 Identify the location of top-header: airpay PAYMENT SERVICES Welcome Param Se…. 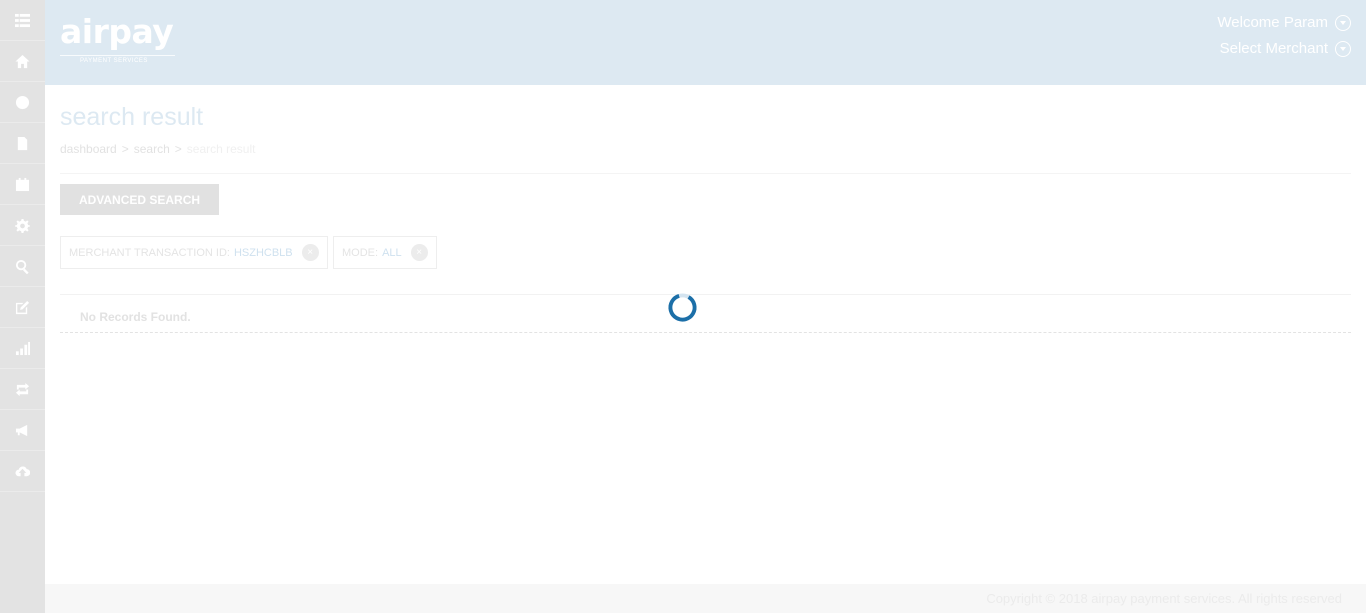
(705, 42).